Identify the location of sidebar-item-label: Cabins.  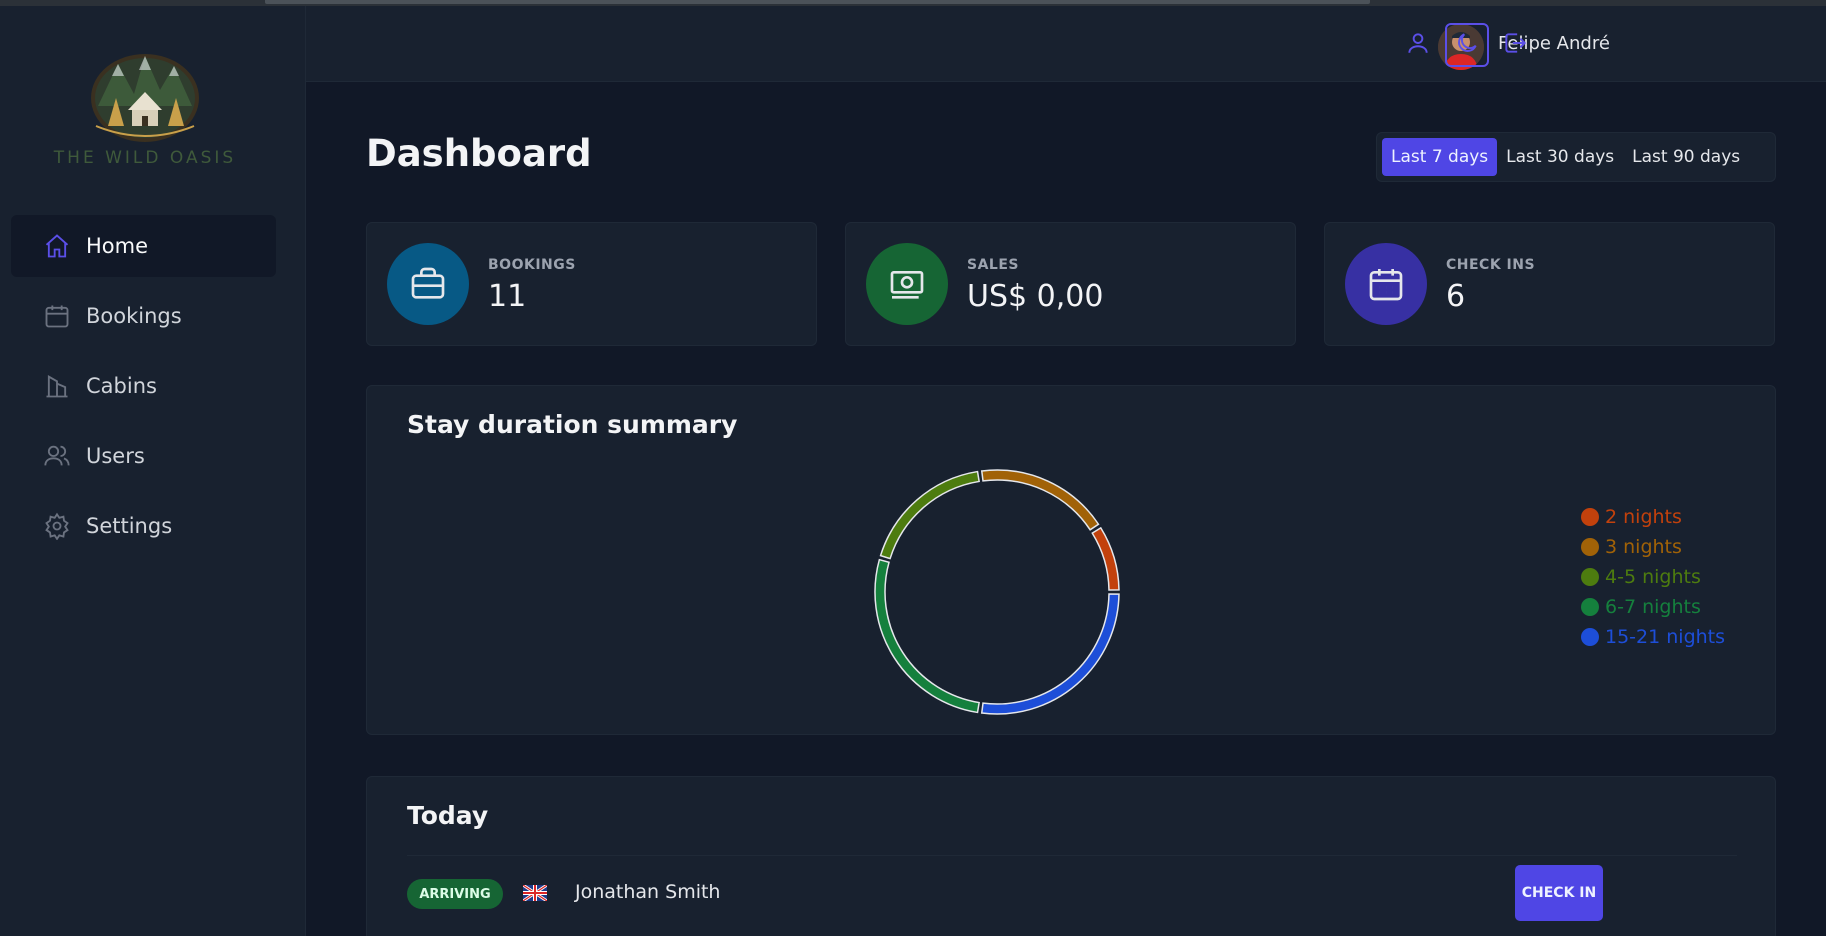
(121, 386).